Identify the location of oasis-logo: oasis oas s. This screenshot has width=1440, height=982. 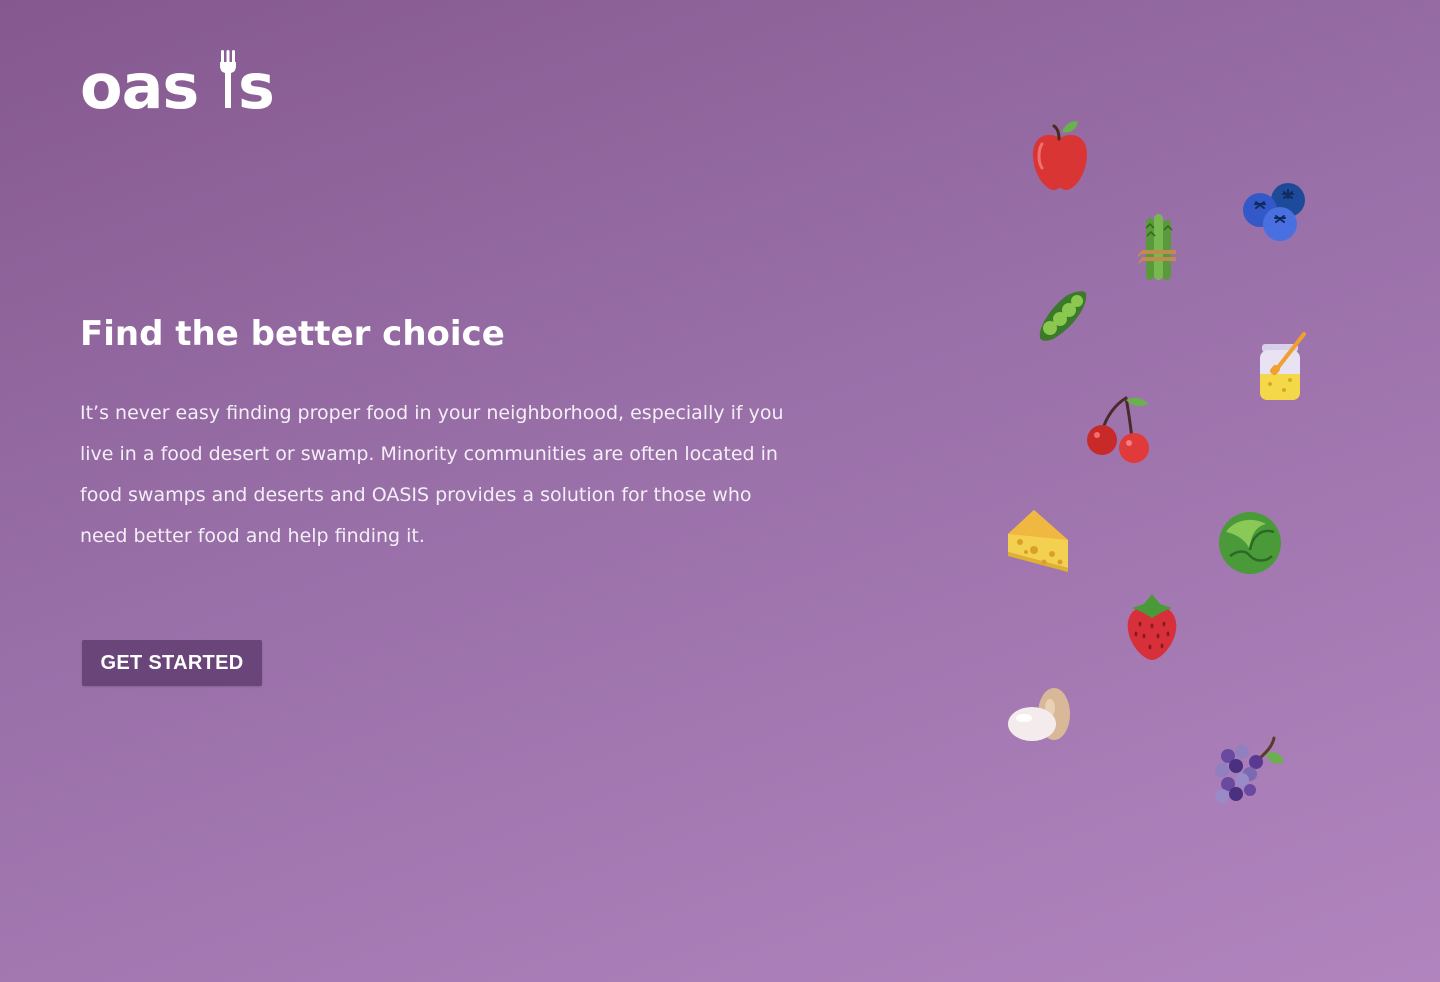
(176, 80).